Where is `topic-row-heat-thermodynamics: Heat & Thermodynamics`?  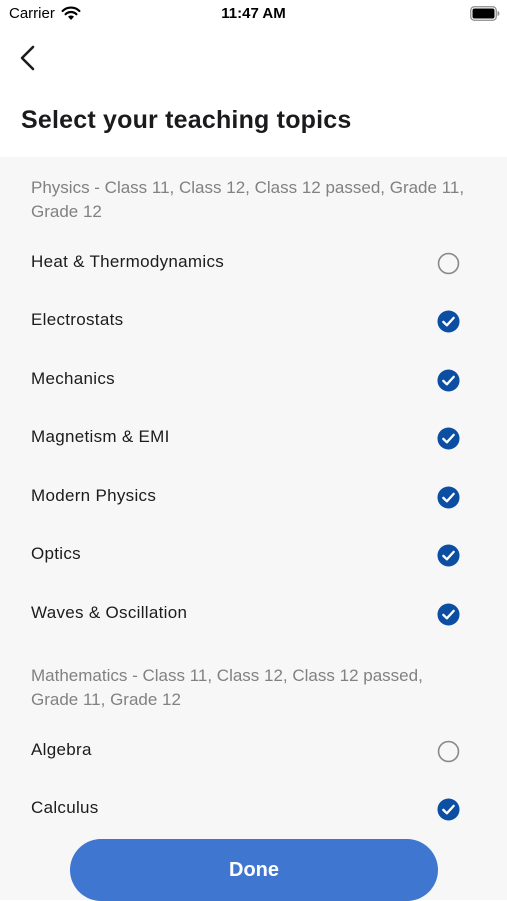 topic-row-heat-thermodynamics: Heat & Thermodynamics is located at coordinates (253, 263).